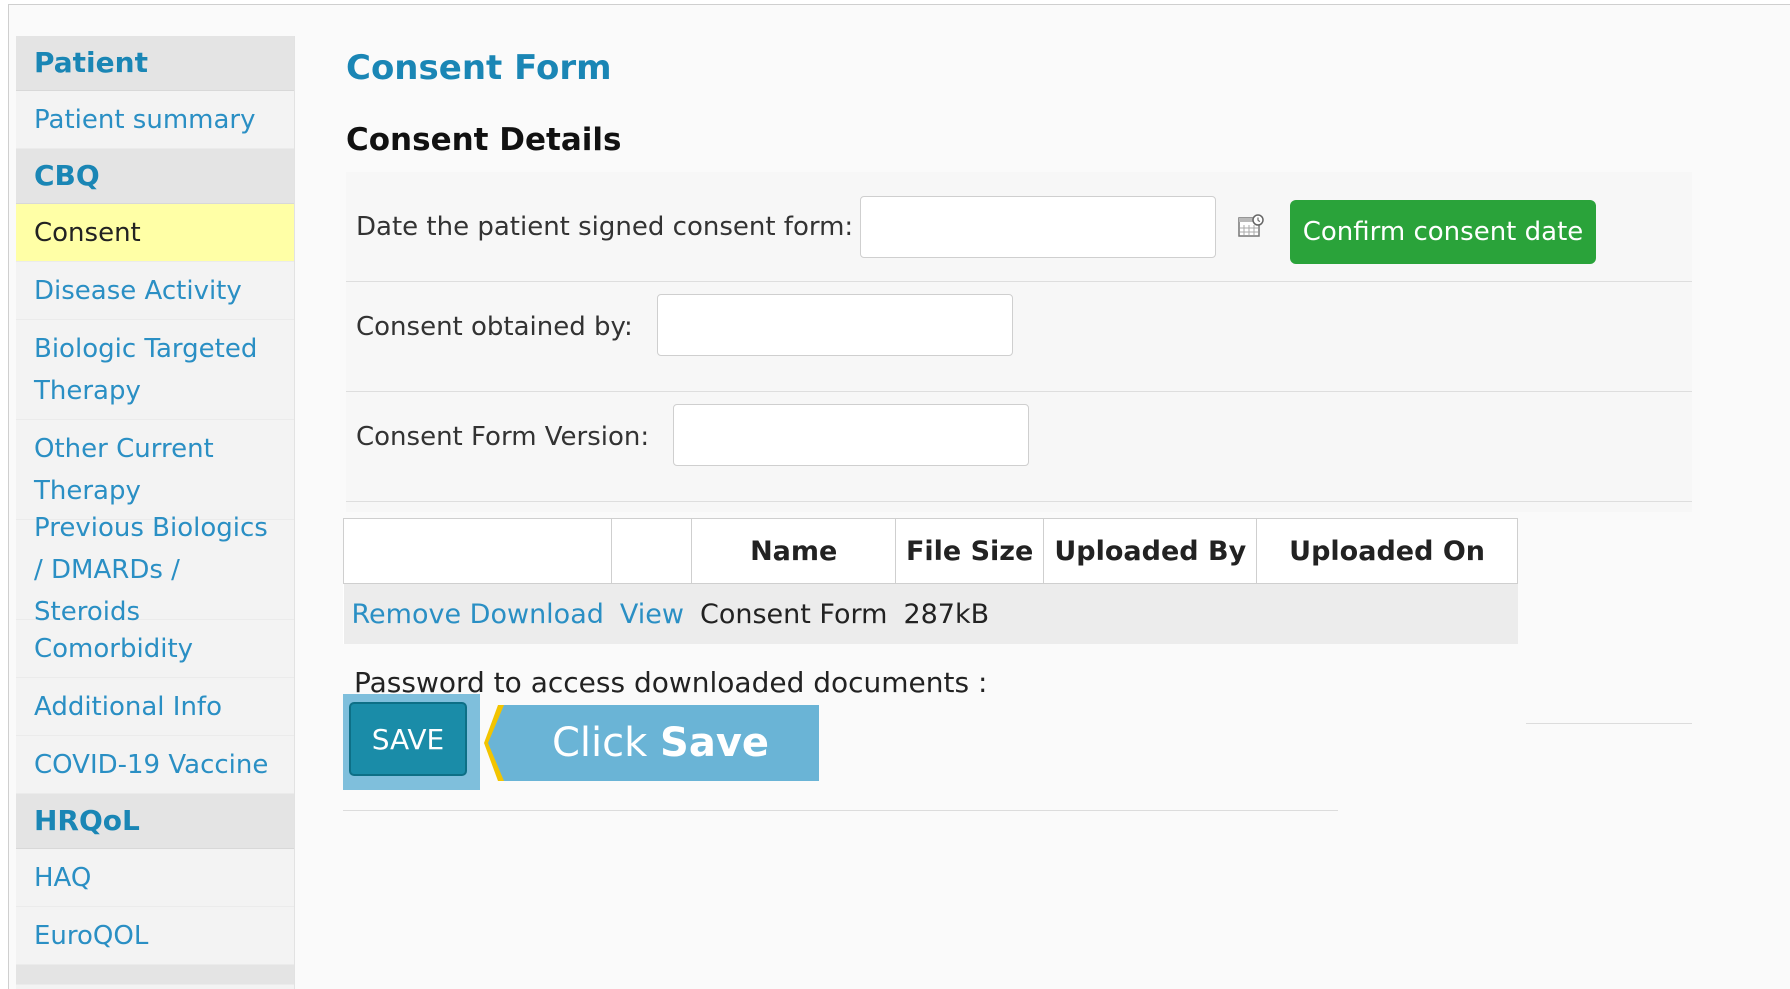 This screenshot has width=1790, height=989. I want to click on consent-version-label: Consent Form Version:, so click(503, 437).